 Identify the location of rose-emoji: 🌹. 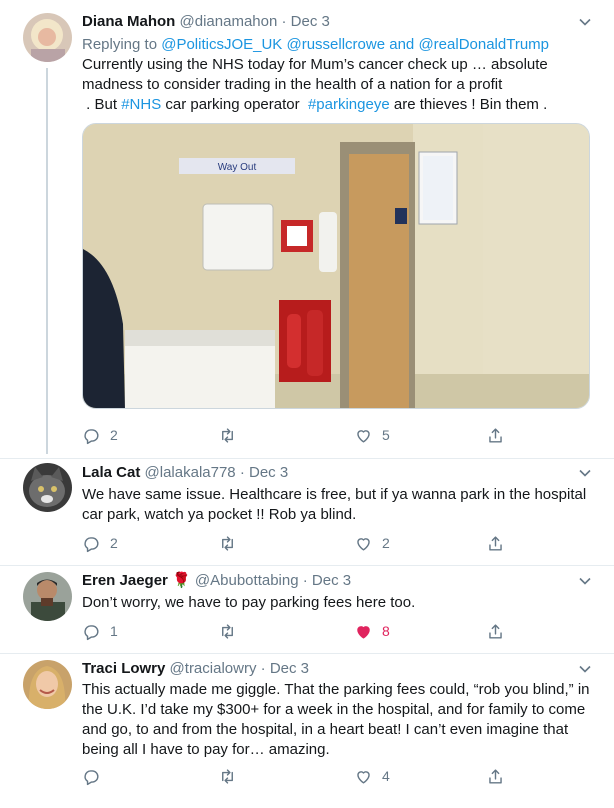
(181, 580).